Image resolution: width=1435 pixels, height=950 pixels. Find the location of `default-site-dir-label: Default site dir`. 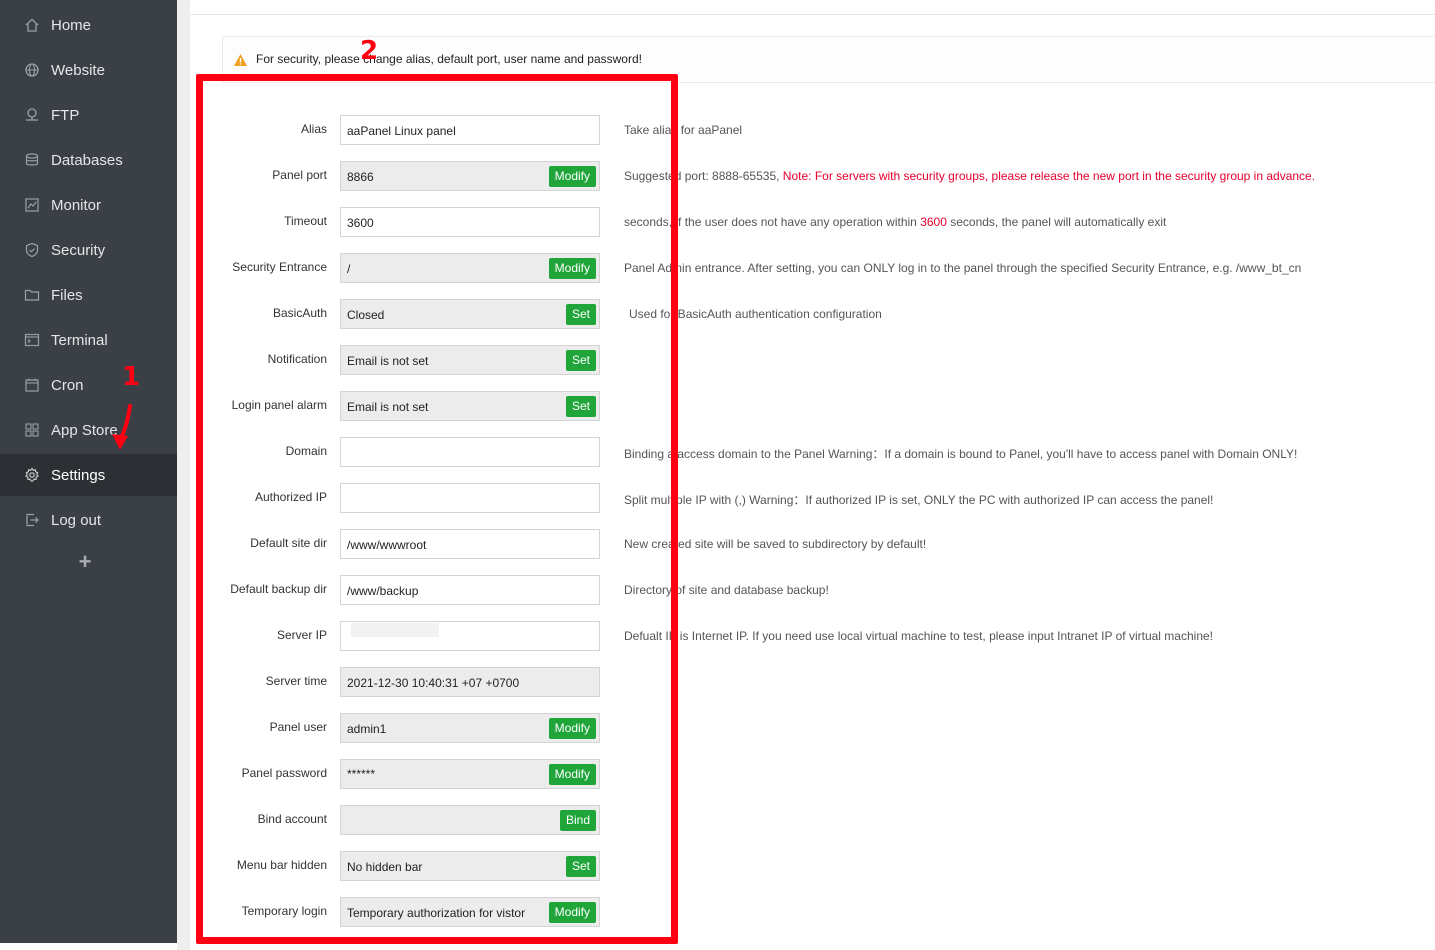

default-site-dir-label: Default site dir is located at coordinates (288, 543).